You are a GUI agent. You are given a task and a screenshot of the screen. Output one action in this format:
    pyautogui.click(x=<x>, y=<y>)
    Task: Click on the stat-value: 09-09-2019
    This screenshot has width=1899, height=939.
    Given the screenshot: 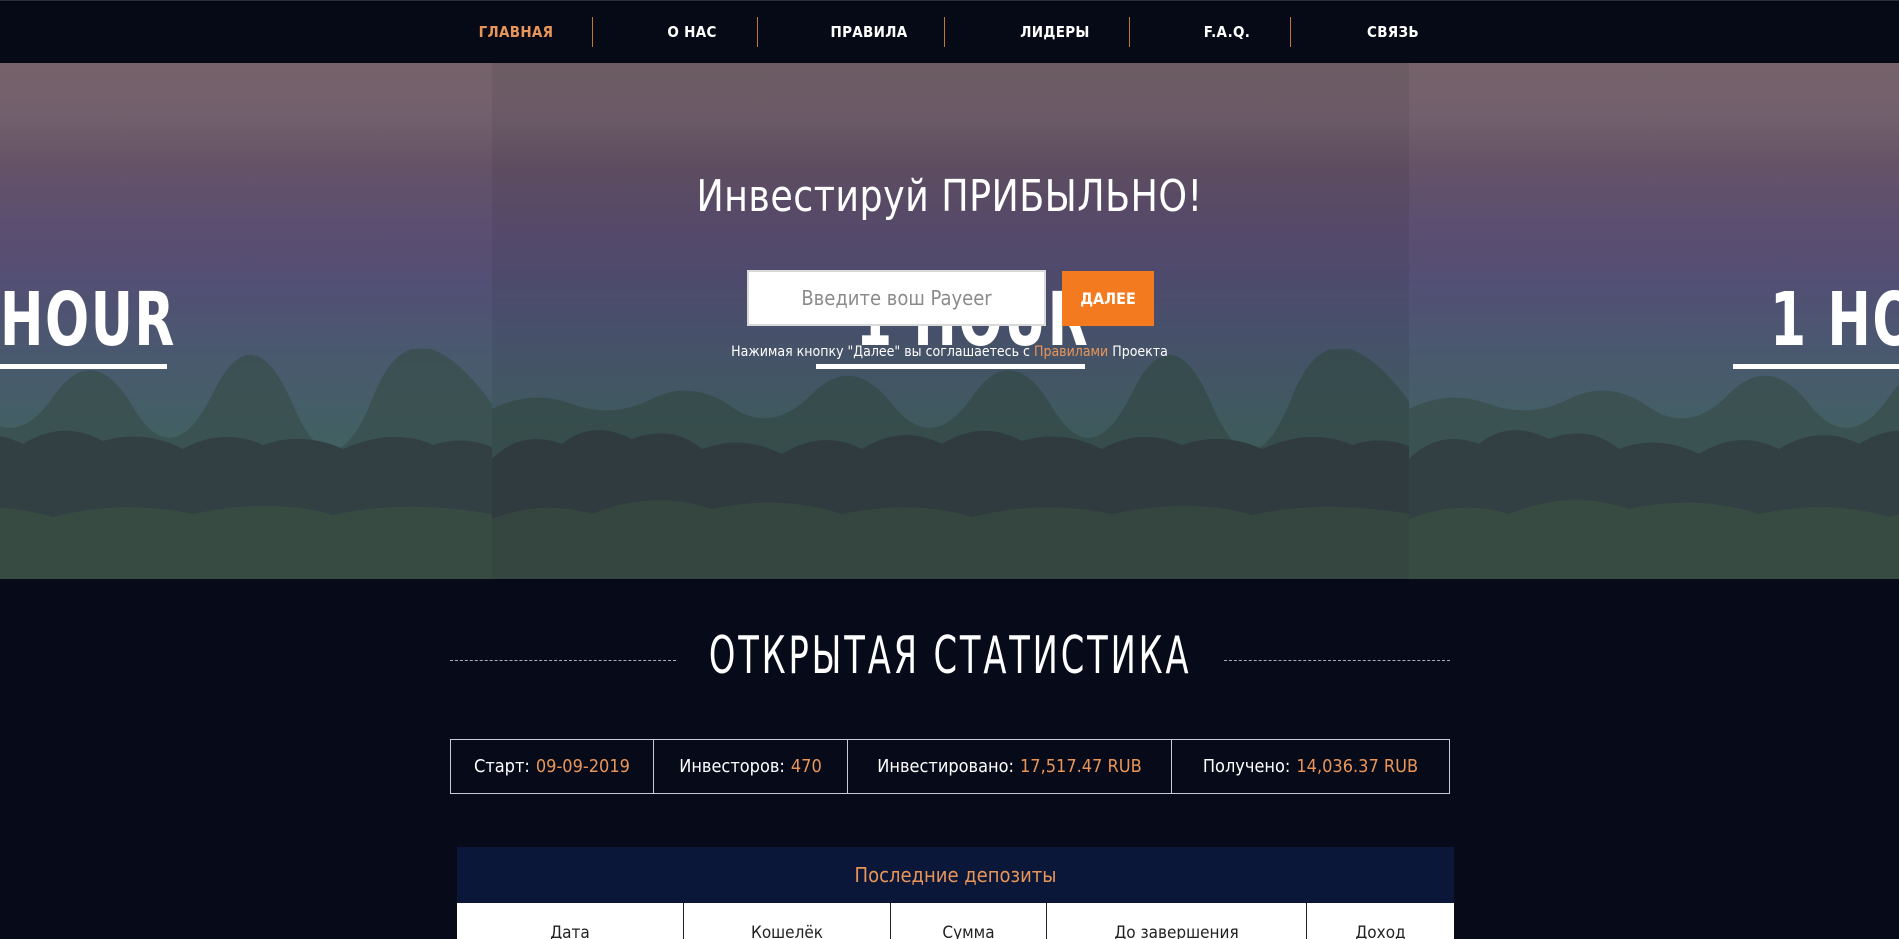 What is the action you would take?
    pyautogui.click(x=582, y=766)
    